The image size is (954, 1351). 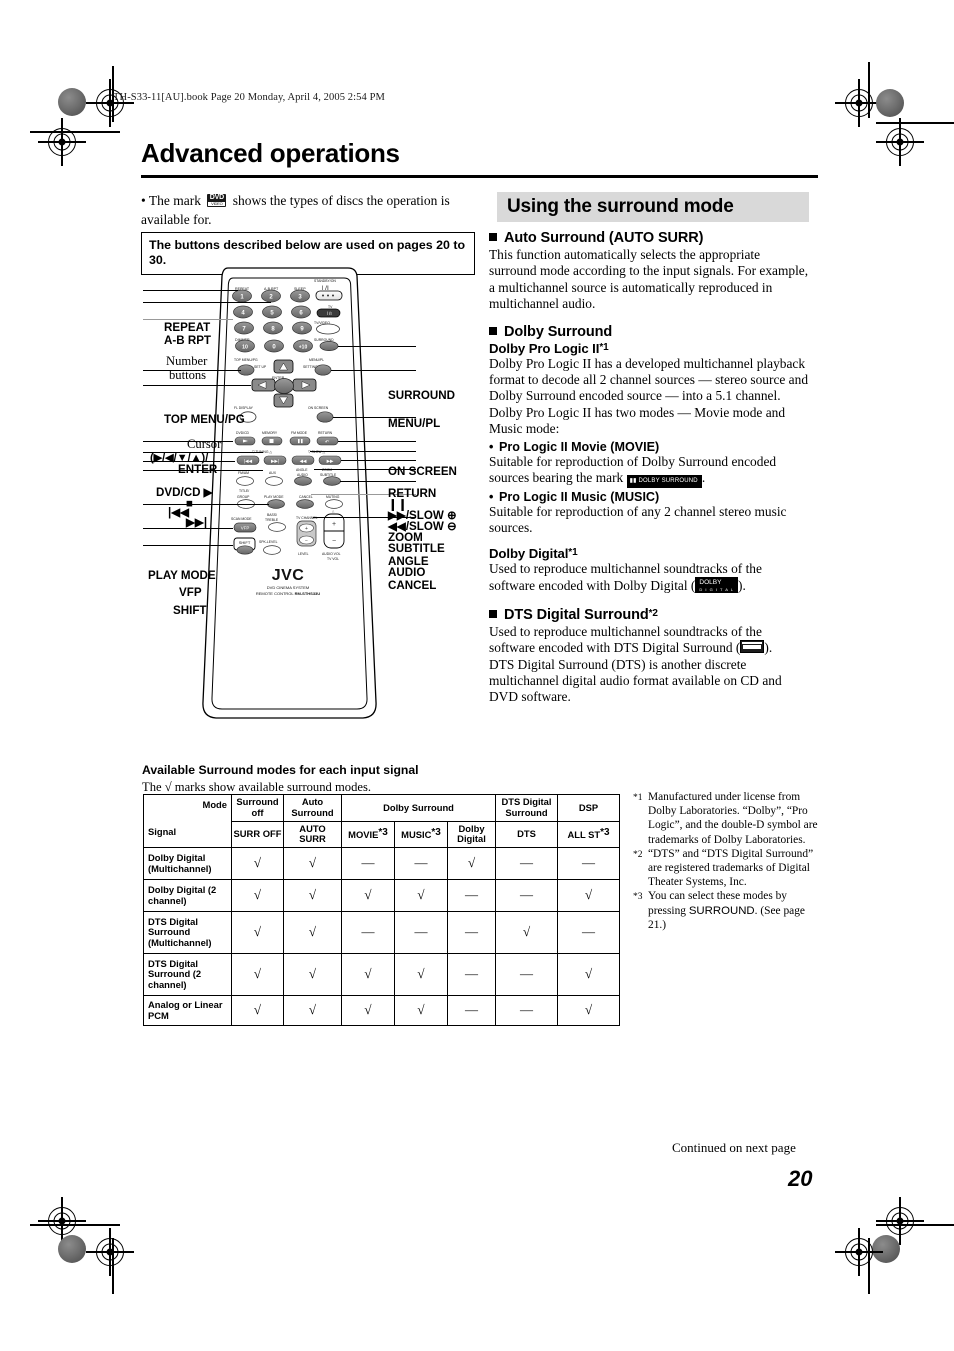 What do you see at coordinates (257, 932) in the screenshot?
I see `table-cell-2-0: √` at bounding box center [257, 932].